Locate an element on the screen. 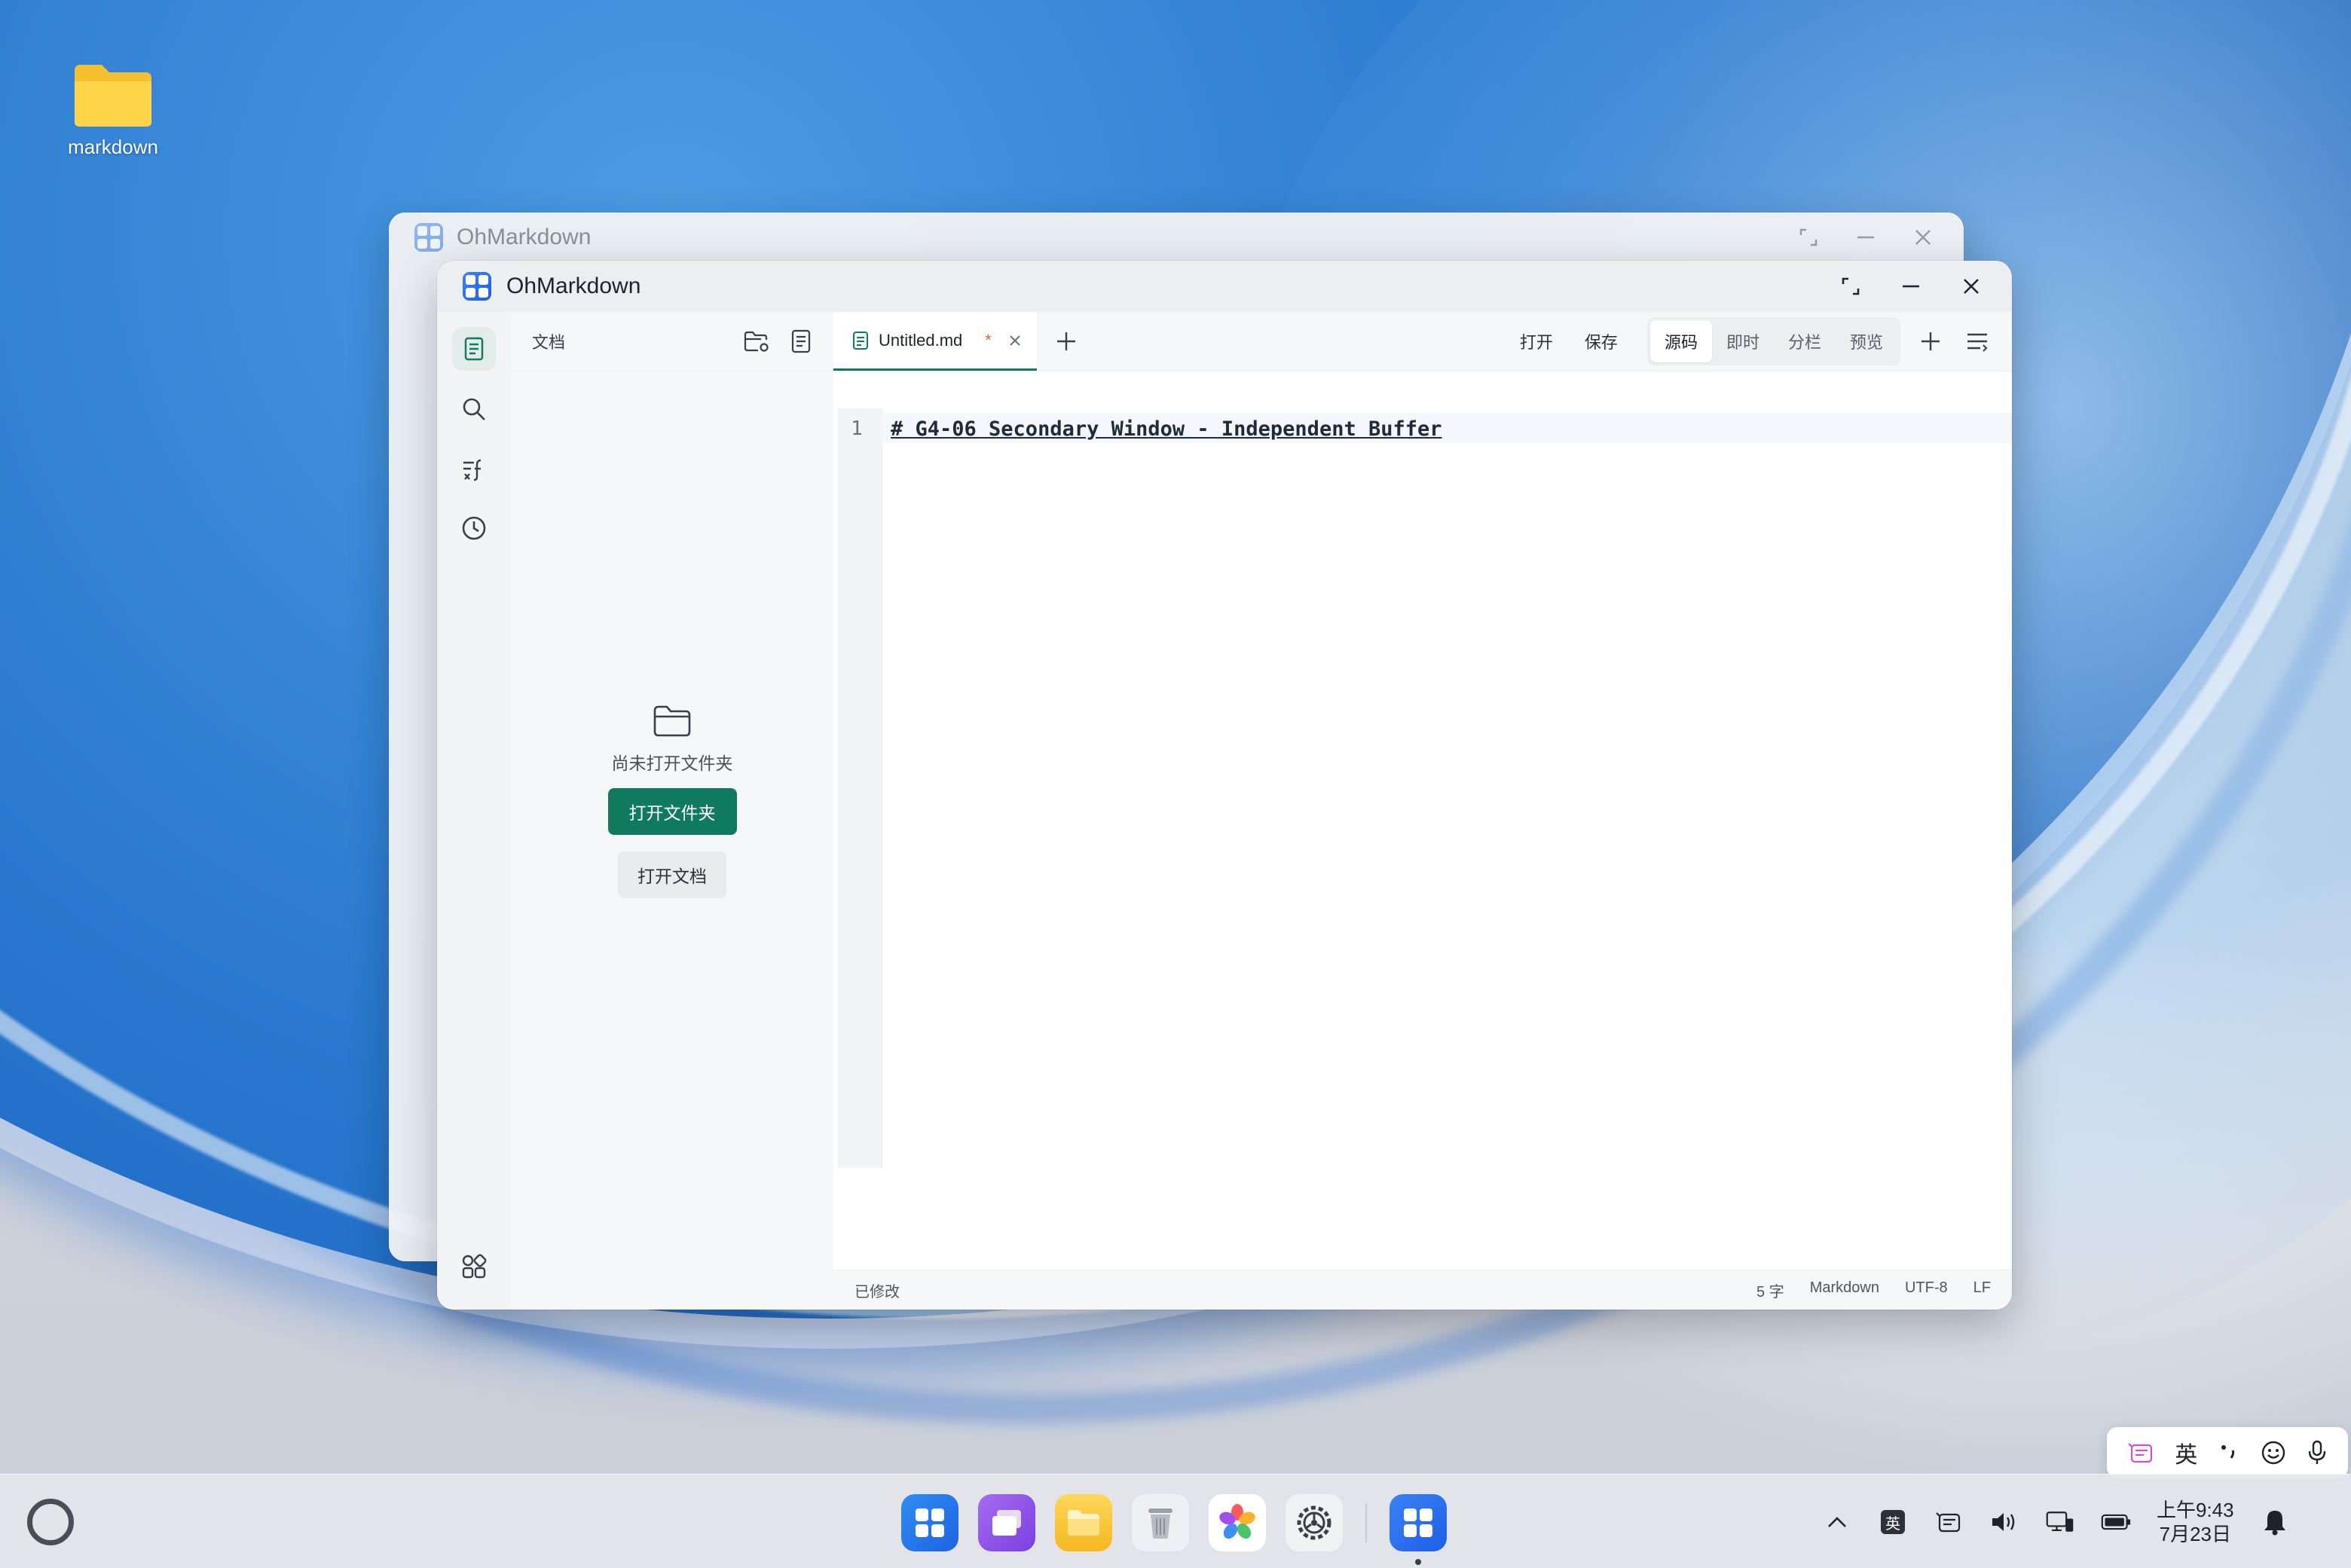  activity-outline-button is located at coordinates (474, 469).